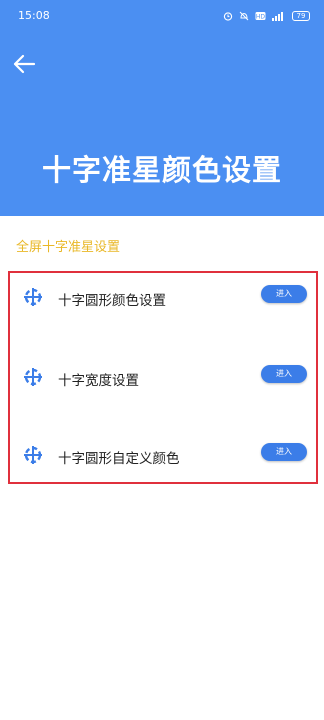 The width and height of the screenshot is (324, 720). I want to click on signal-icon, so click(277, 16).